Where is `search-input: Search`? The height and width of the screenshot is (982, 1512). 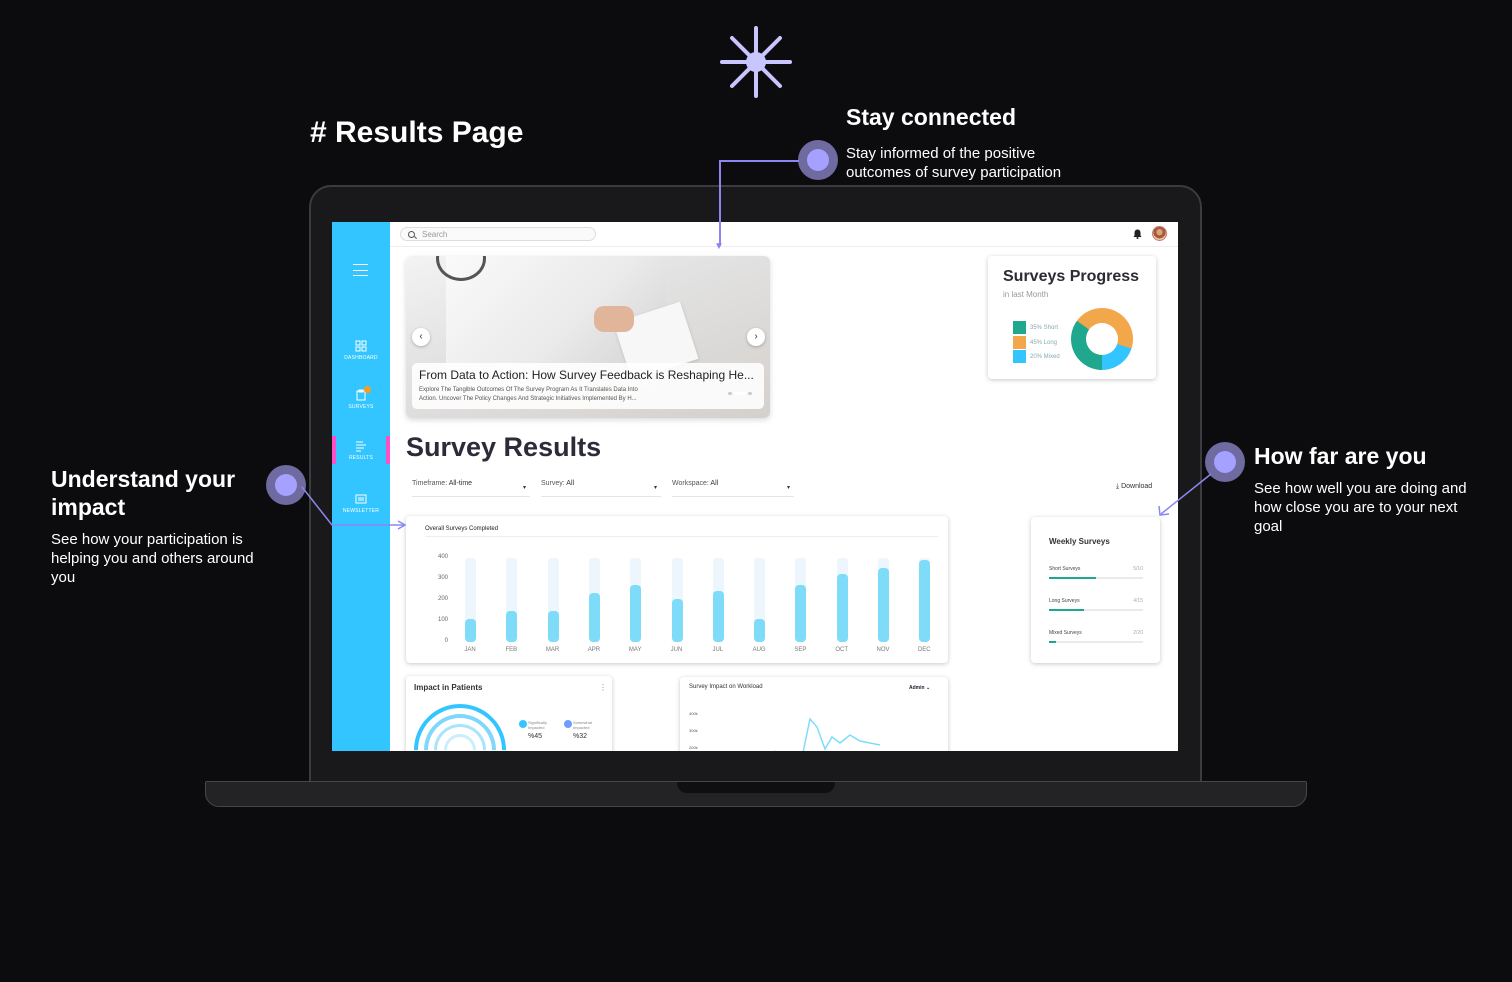 search-input: Search is located at coordinates (498, 234).